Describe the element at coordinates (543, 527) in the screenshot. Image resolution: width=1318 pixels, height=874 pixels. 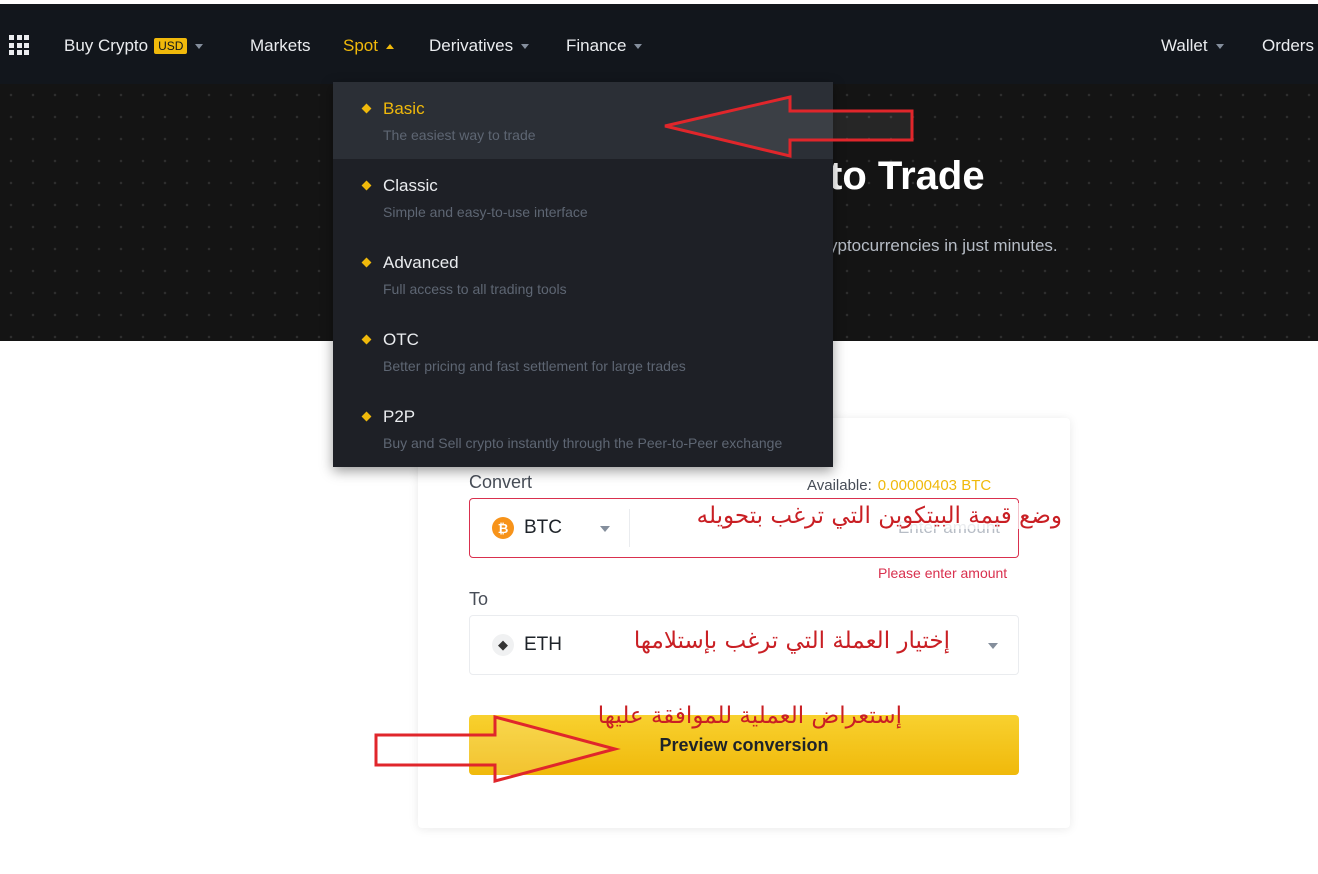
I see `from-coin-label: BTC` at that location.